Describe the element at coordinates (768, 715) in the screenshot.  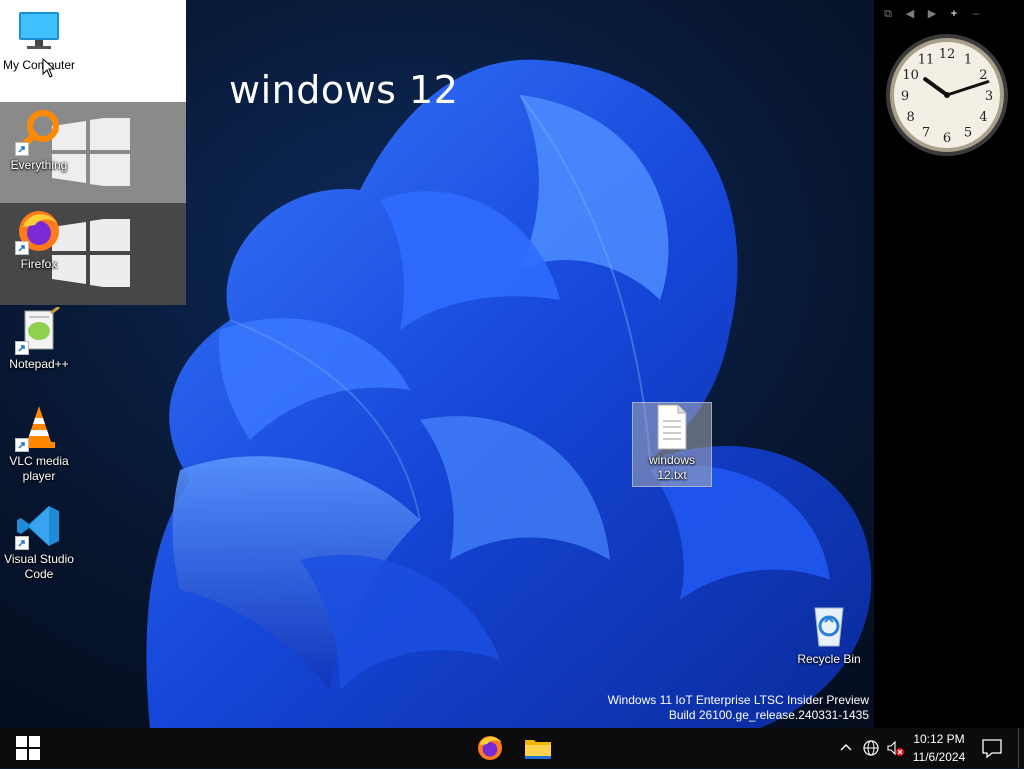
I see `build-line-2: Build 26100.ge_release.240331-1435` at that location.